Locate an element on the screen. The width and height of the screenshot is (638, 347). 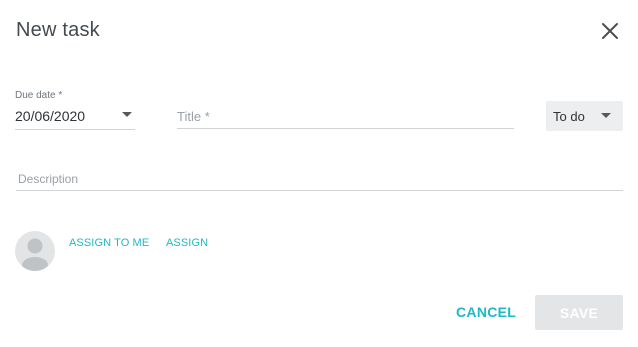
assign-to-me-button: ASSIGN TO ME is located at coordinates (109, 243).